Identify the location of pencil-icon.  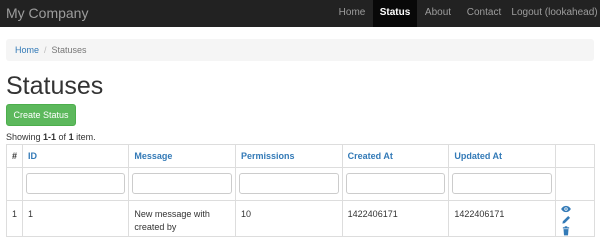
(566, 220).